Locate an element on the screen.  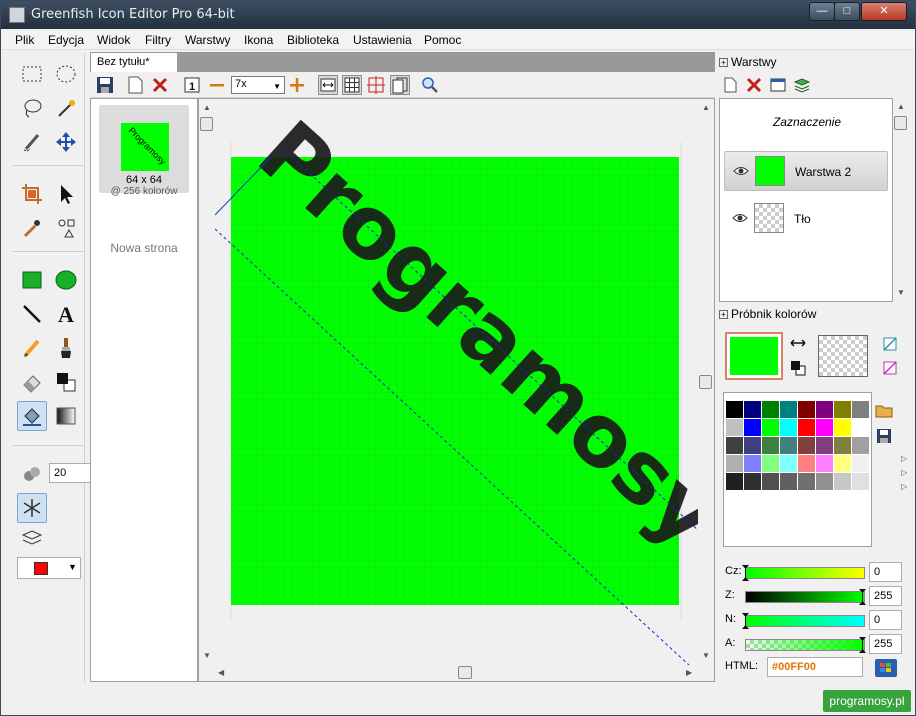
text-tool: A is located at coordinates (66, 314).